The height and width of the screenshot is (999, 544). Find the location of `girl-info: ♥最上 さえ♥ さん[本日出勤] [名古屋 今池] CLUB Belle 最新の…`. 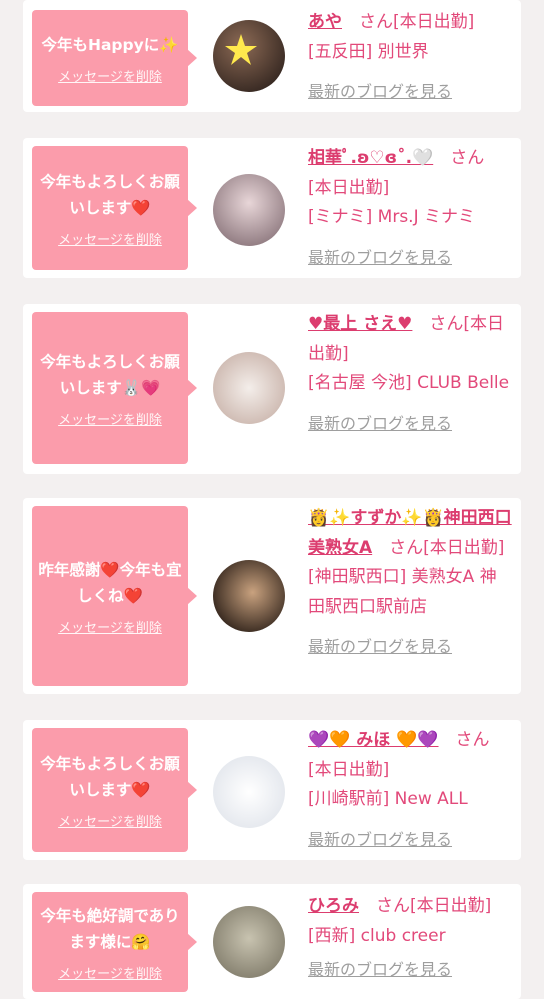

girl-info: ♥最上 さえ♥ さん[本日出勤] [名古屋 今池] CLUB Belle 最新の… is located at coordinates (410, 374).